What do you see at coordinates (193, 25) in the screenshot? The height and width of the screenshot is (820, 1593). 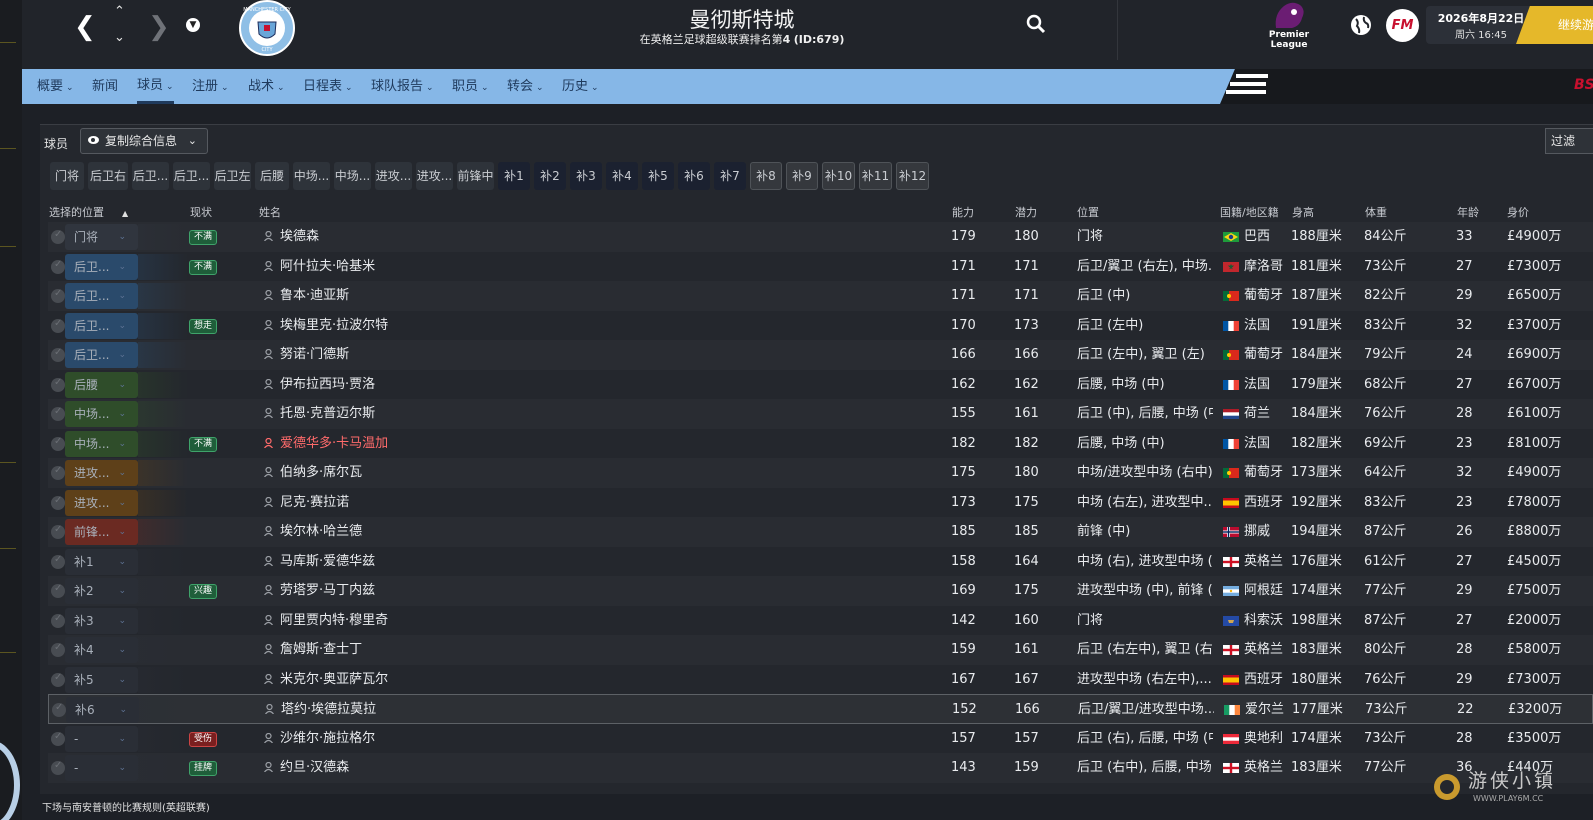 I see `history-menu-icon: ▼` at bounding box center [193, 25].